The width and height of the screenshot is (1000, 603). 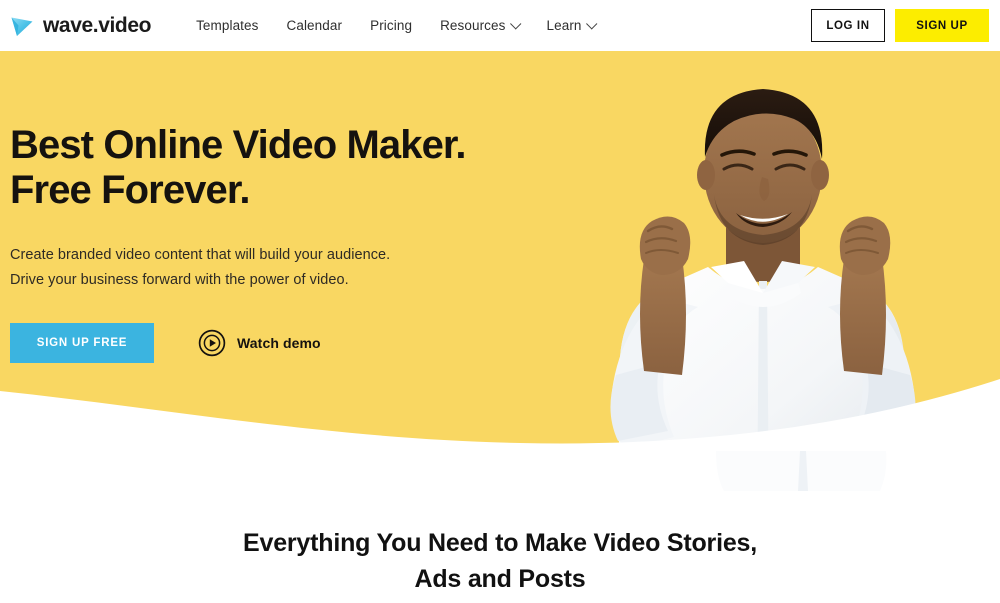 I want to click on nav-label: Resources, so click(x=473, y=25).